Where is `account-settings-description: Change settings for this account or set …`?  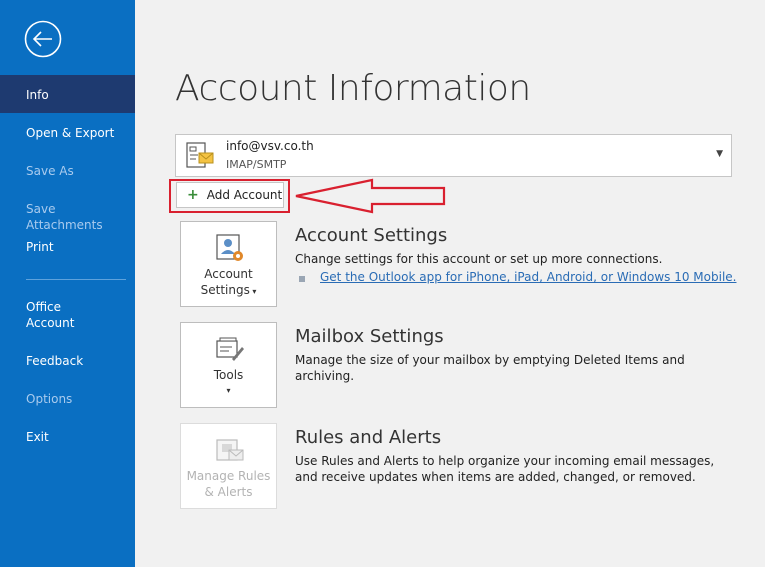
account-settings-description: Change settings for this account or set … is located at coordinates (479, 259).